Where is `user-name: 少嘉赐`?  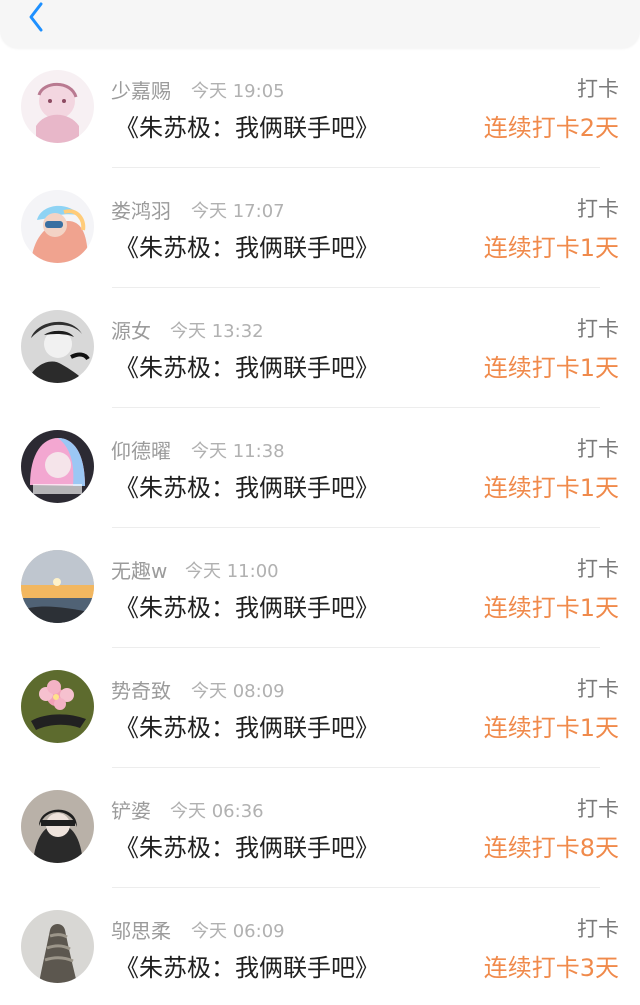
user-name: 少嘉赐 is located at coordinates (141, 91).